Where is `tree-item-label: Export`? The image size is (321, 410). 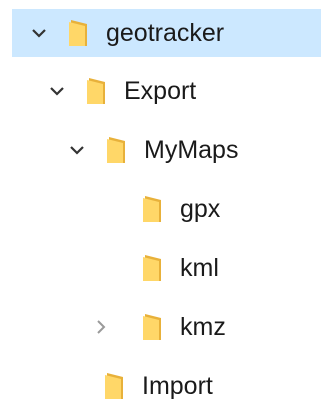 tree-item-label: Export is located at coordinates (160, 90).